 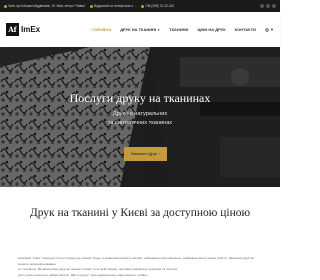 I want to click on logo-text: ImEx, so click(x=31, y=29).